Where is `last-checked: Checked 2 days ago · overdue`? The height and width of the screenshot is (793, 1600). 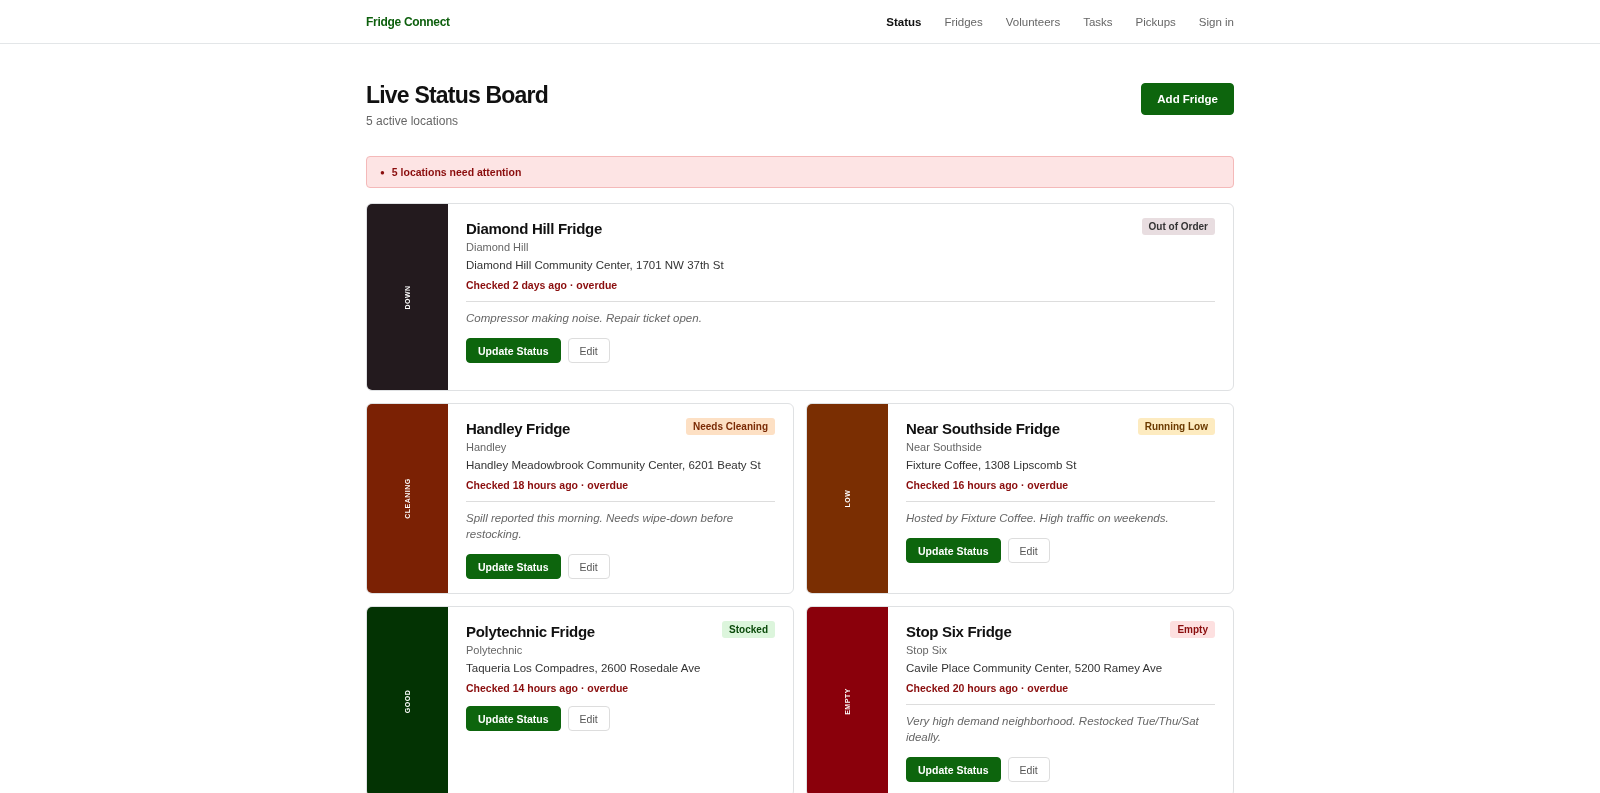 last-checked: Checked 2 days ago · overdue is located at coordinates (542, 285).